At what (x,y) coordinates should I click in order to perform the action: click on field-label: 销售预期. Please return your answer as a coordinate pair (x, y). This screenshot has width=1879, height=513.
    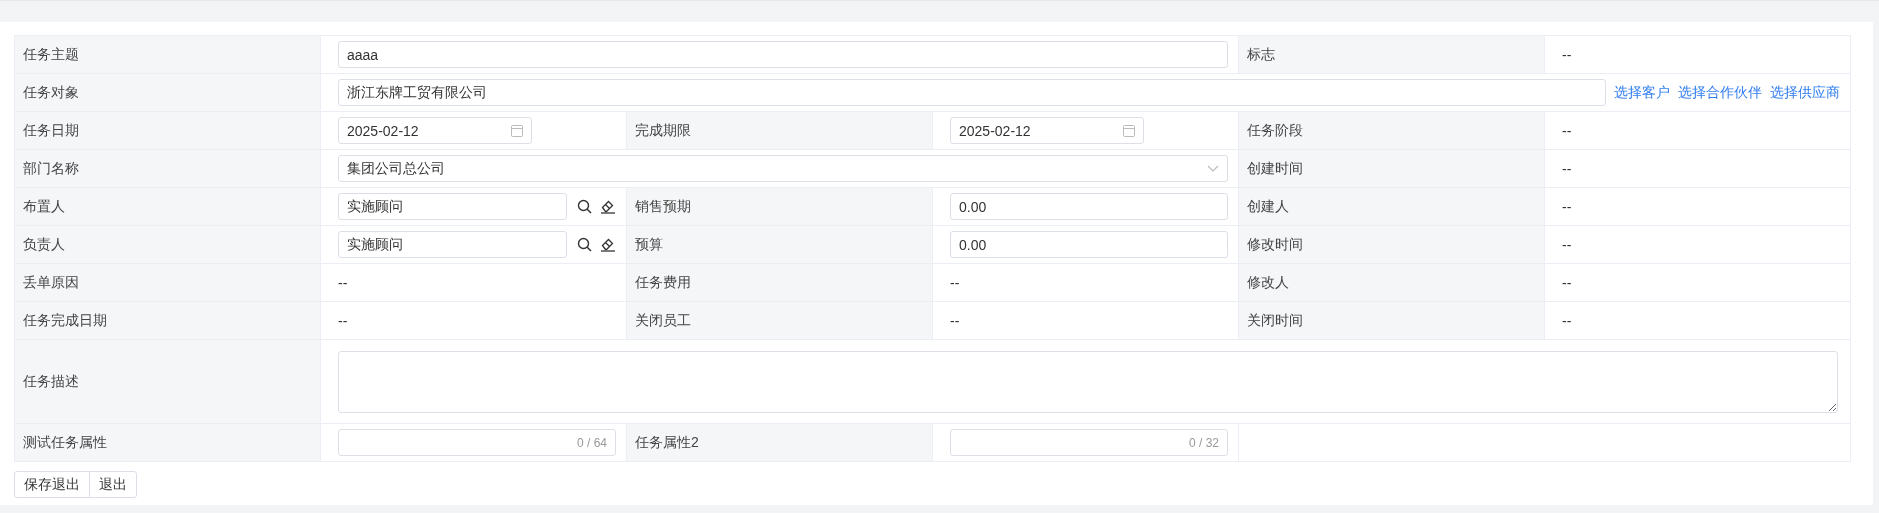
    Looking at the image, I should click on (780, 207).